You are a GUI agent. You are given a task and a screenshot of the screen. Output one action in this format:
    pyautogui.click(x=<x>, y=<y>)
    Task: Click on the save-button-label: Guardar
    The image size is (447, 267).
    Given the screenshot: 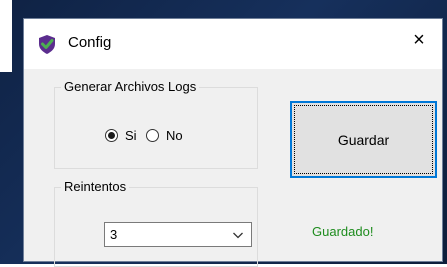 What is the action you would take?
    pyautogui.click(x=363, y=139)
    